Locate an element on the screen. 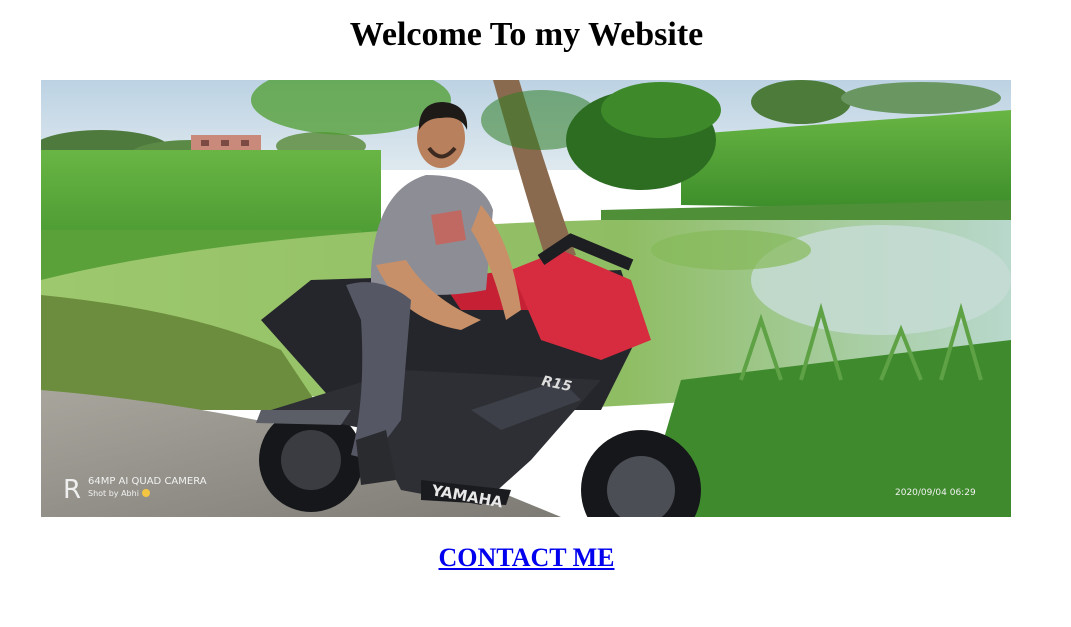  camera-watermark-line2: Shot by Abhi is located at coordinates (113, 493).